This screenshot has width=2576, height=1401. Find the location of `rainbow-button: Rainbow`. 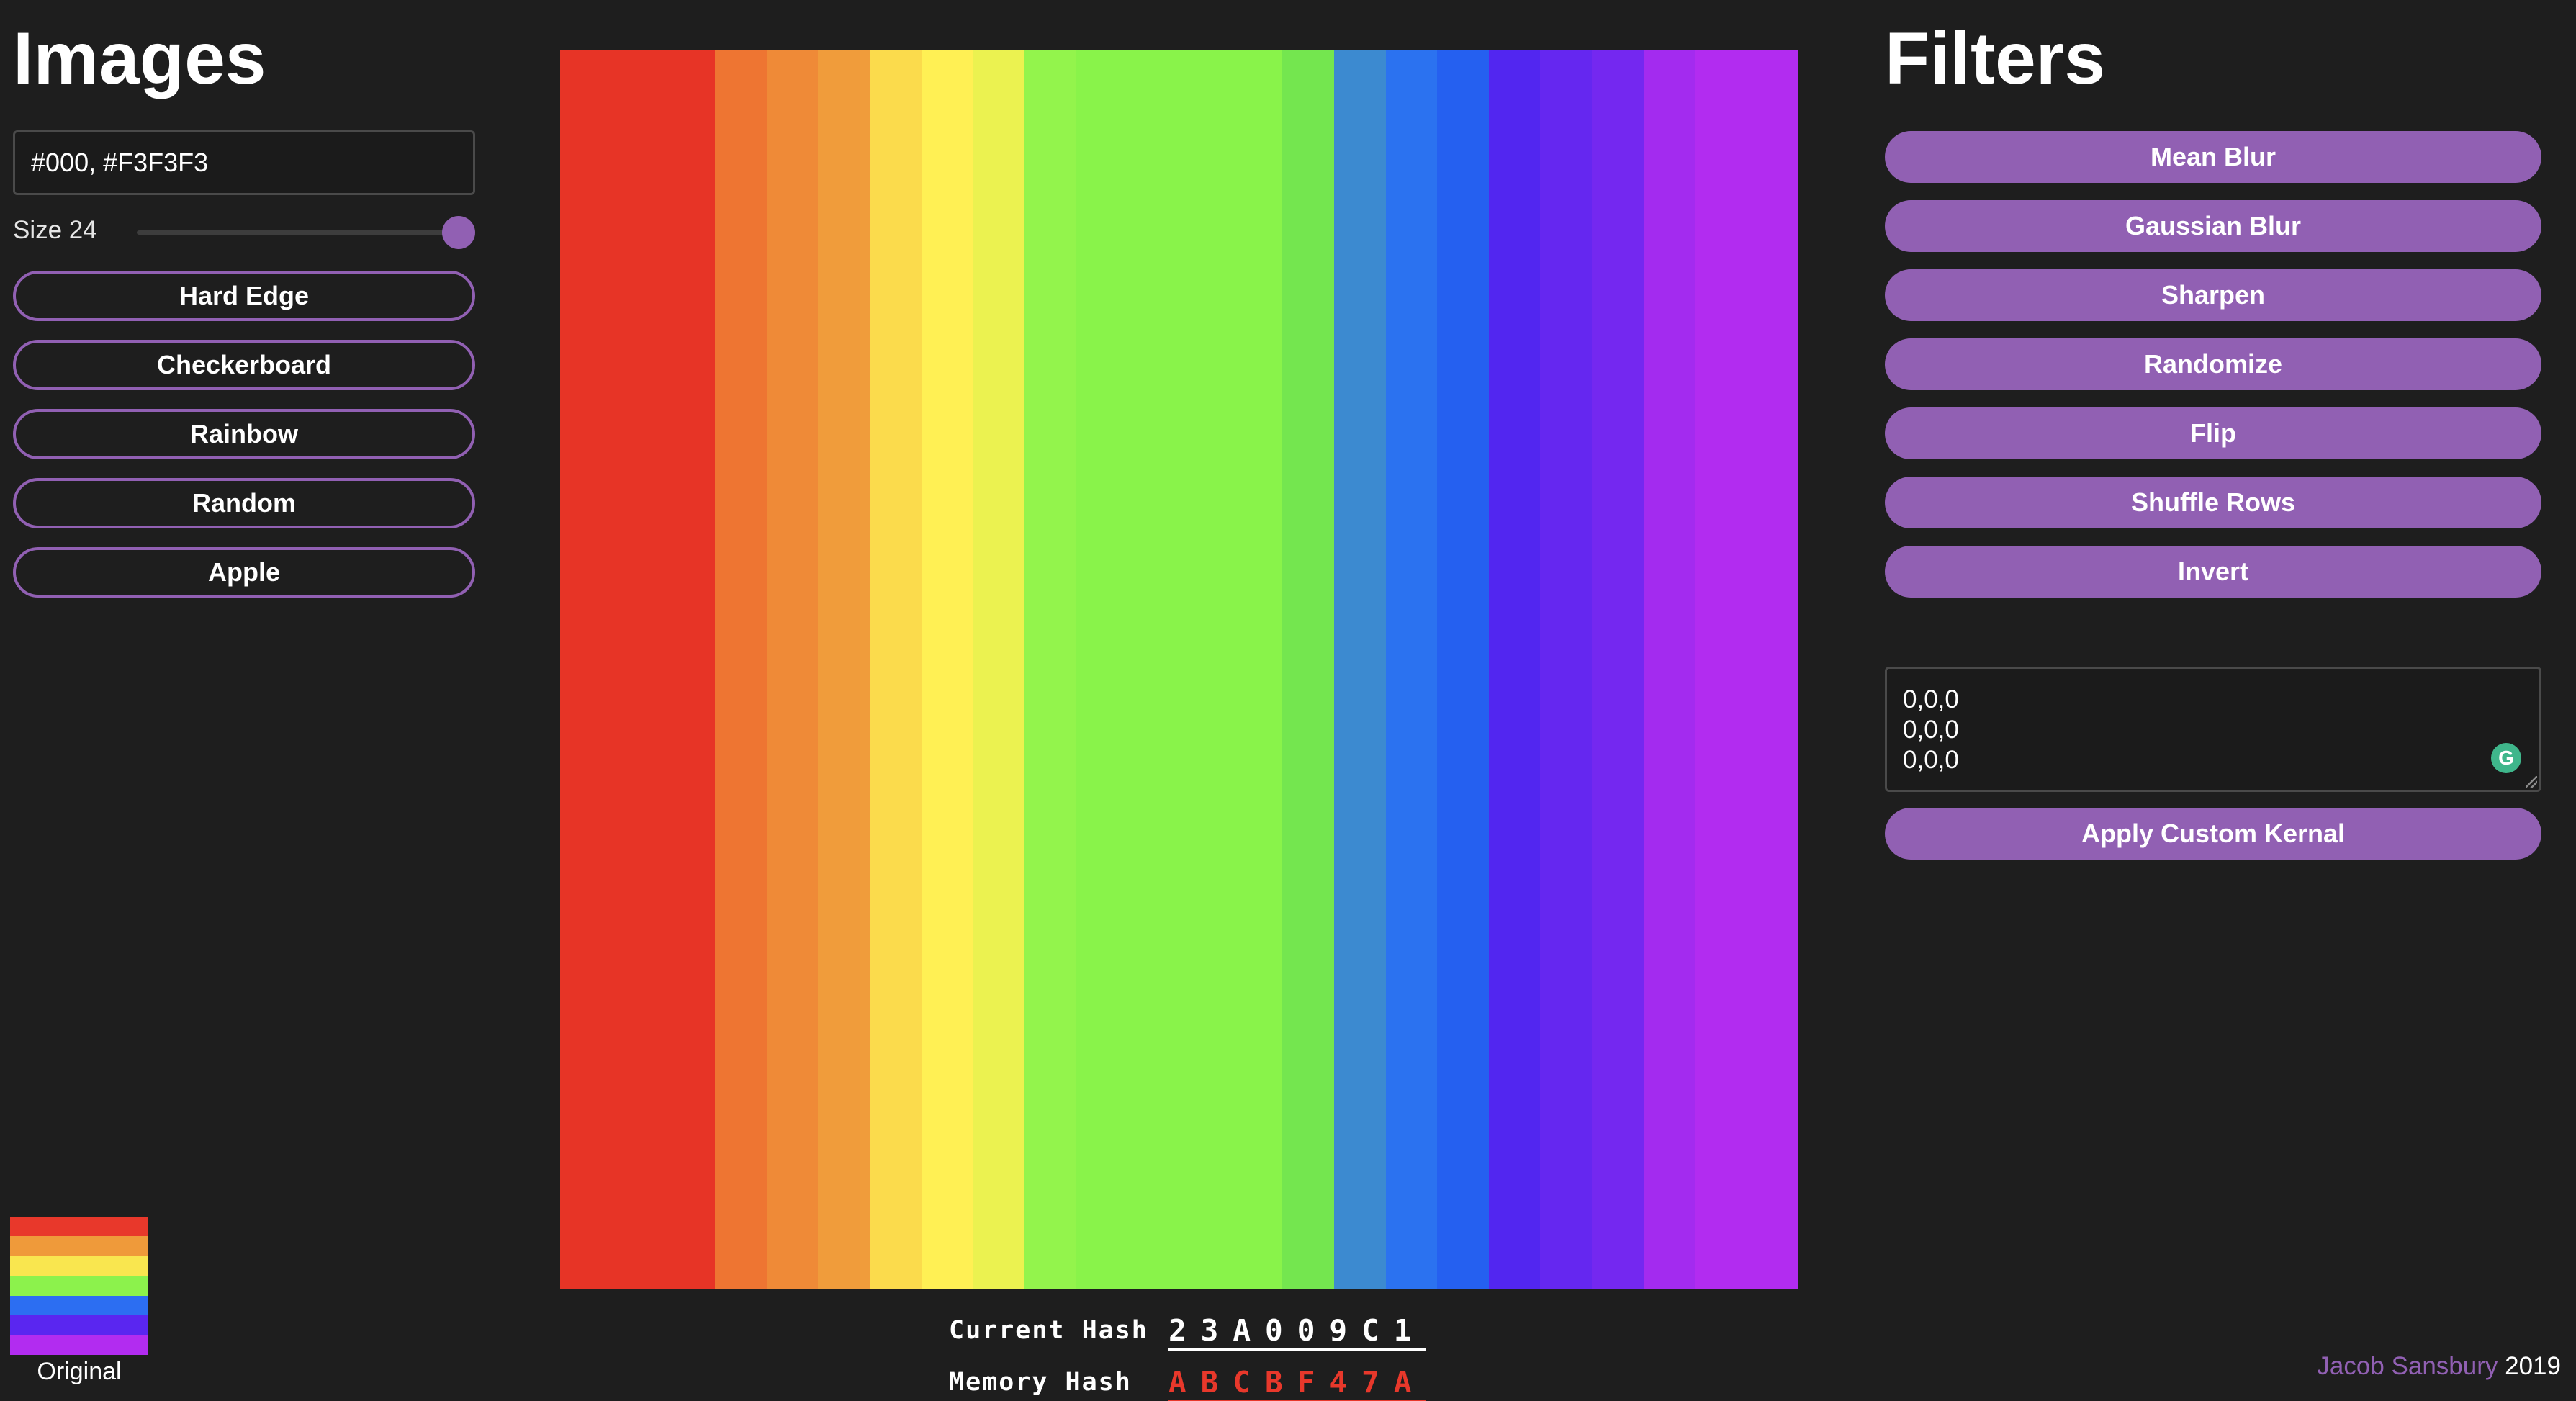

rainbow-button: Rainbow is located at coordinates (244, 434).